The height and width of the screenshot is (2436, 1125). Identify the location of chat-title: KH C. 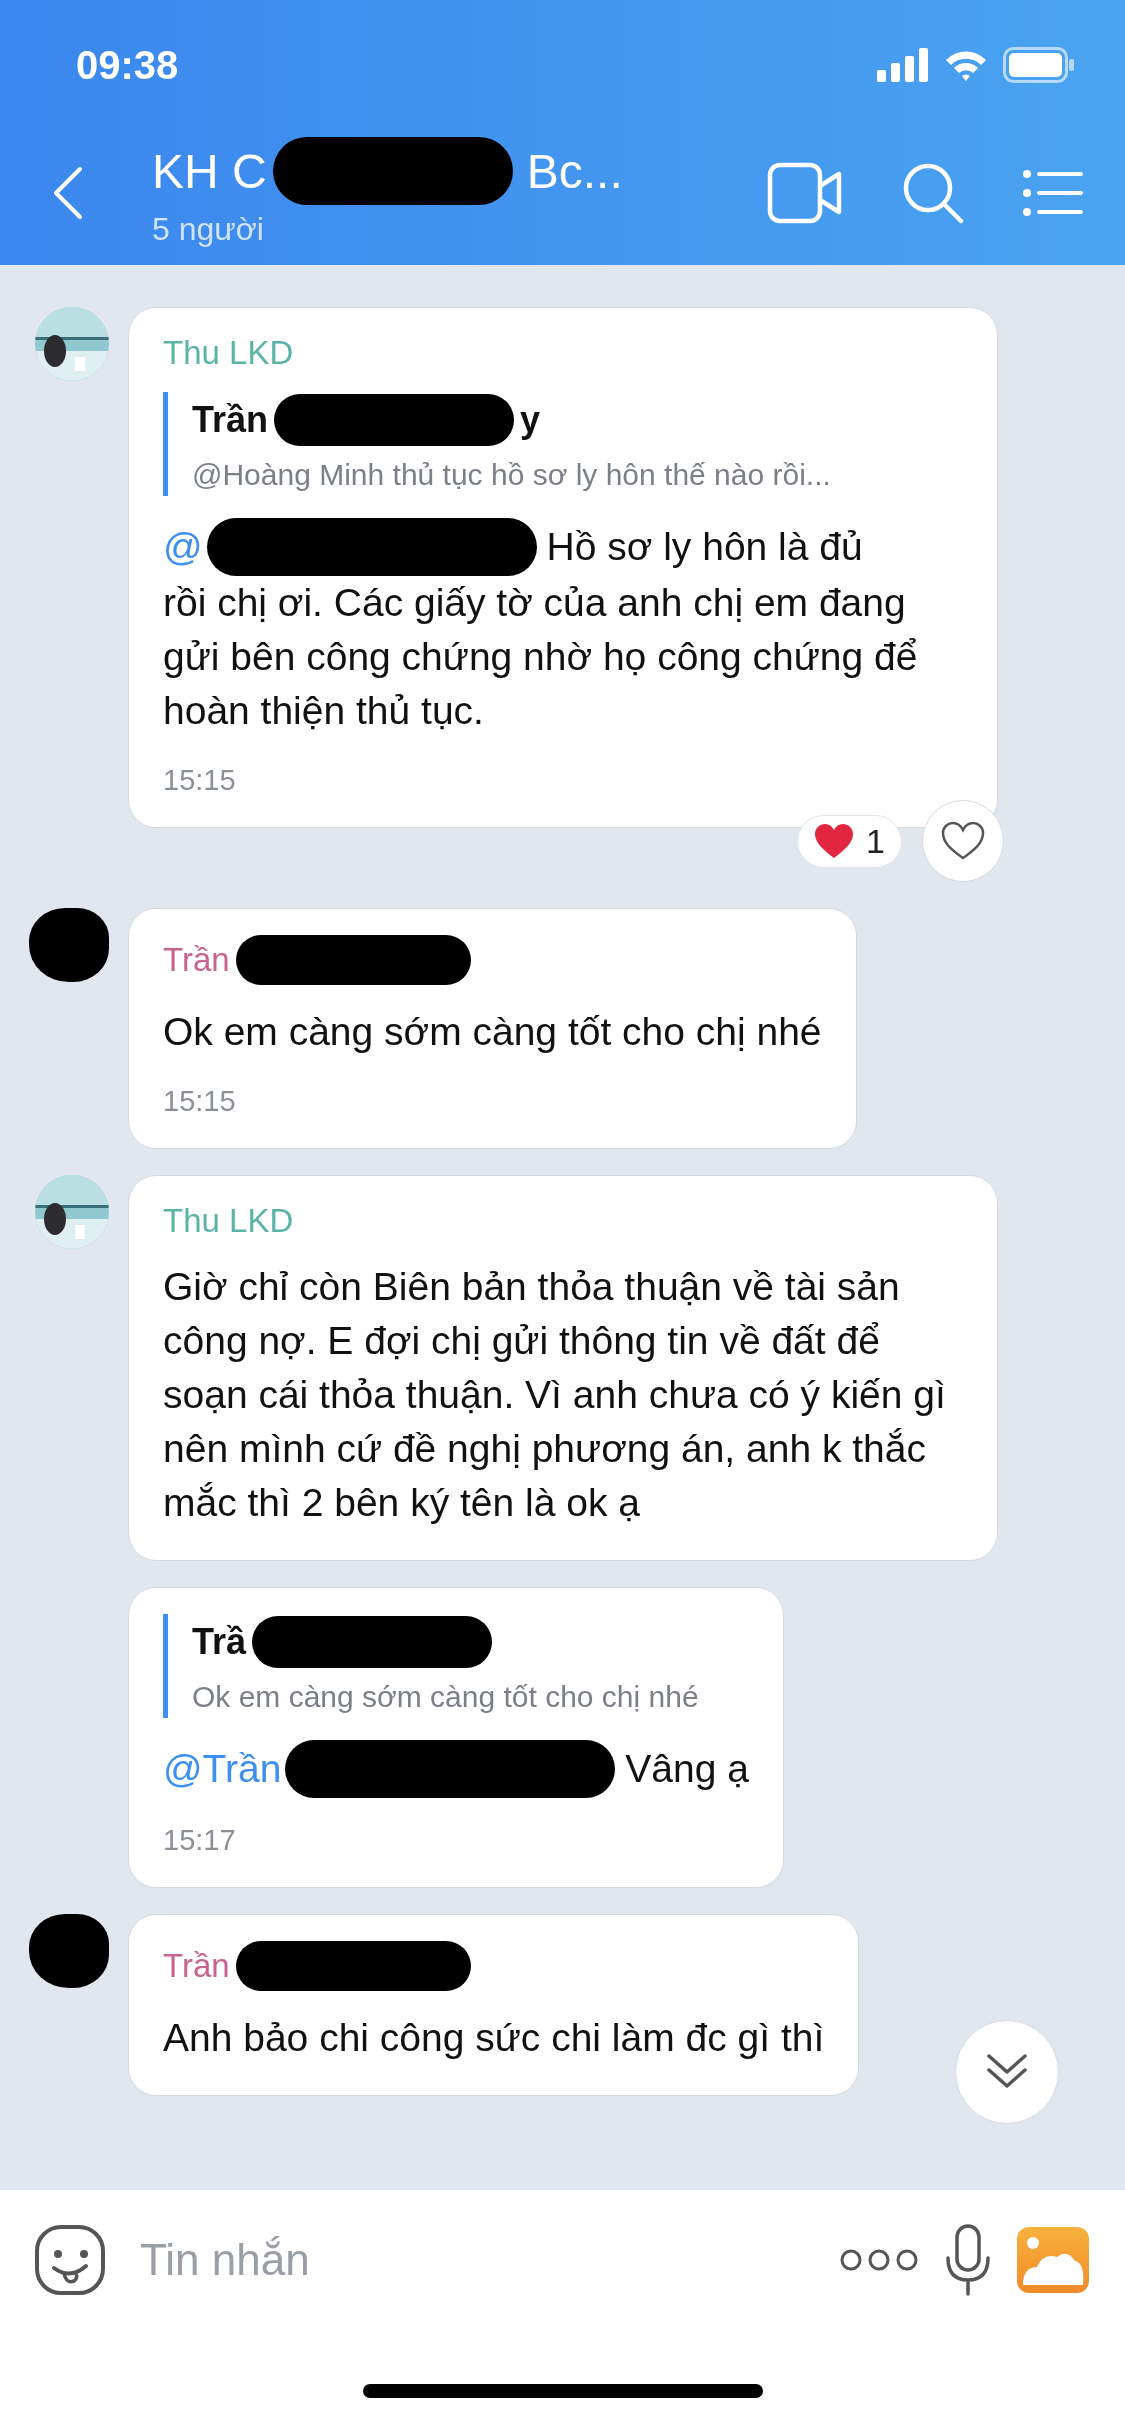
(209, 171).